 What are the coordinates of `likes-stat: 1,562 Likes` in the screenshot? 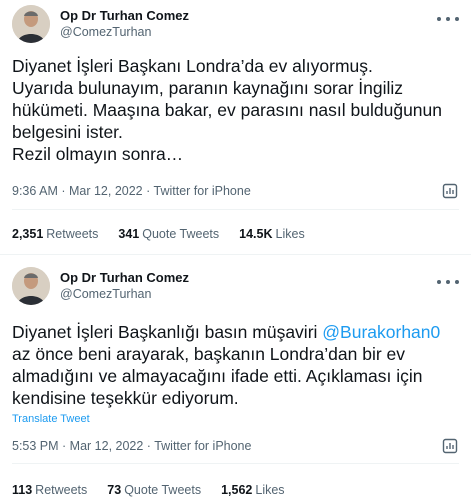 It's located at (252, 490).